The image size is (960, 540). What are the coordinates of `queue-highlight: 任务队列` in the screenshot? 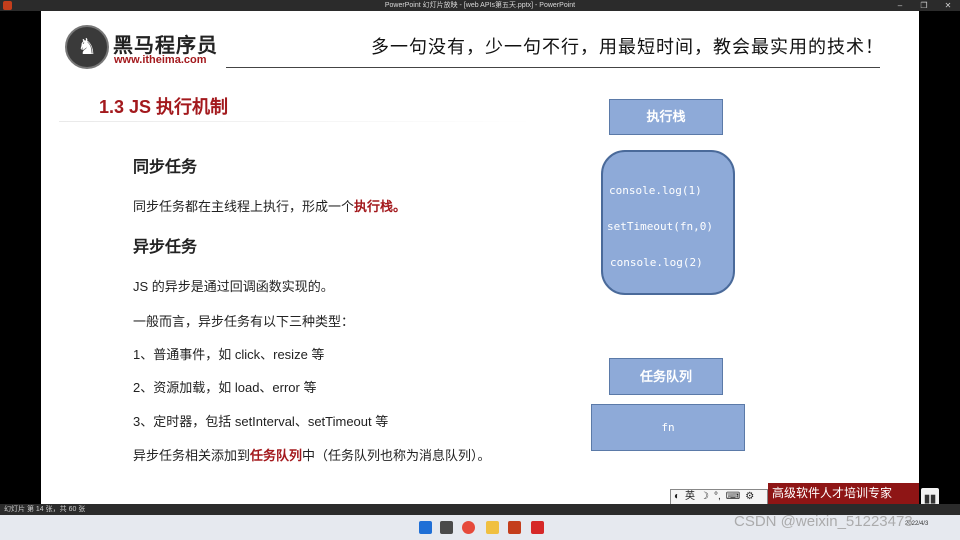 It's located at (276, 455).